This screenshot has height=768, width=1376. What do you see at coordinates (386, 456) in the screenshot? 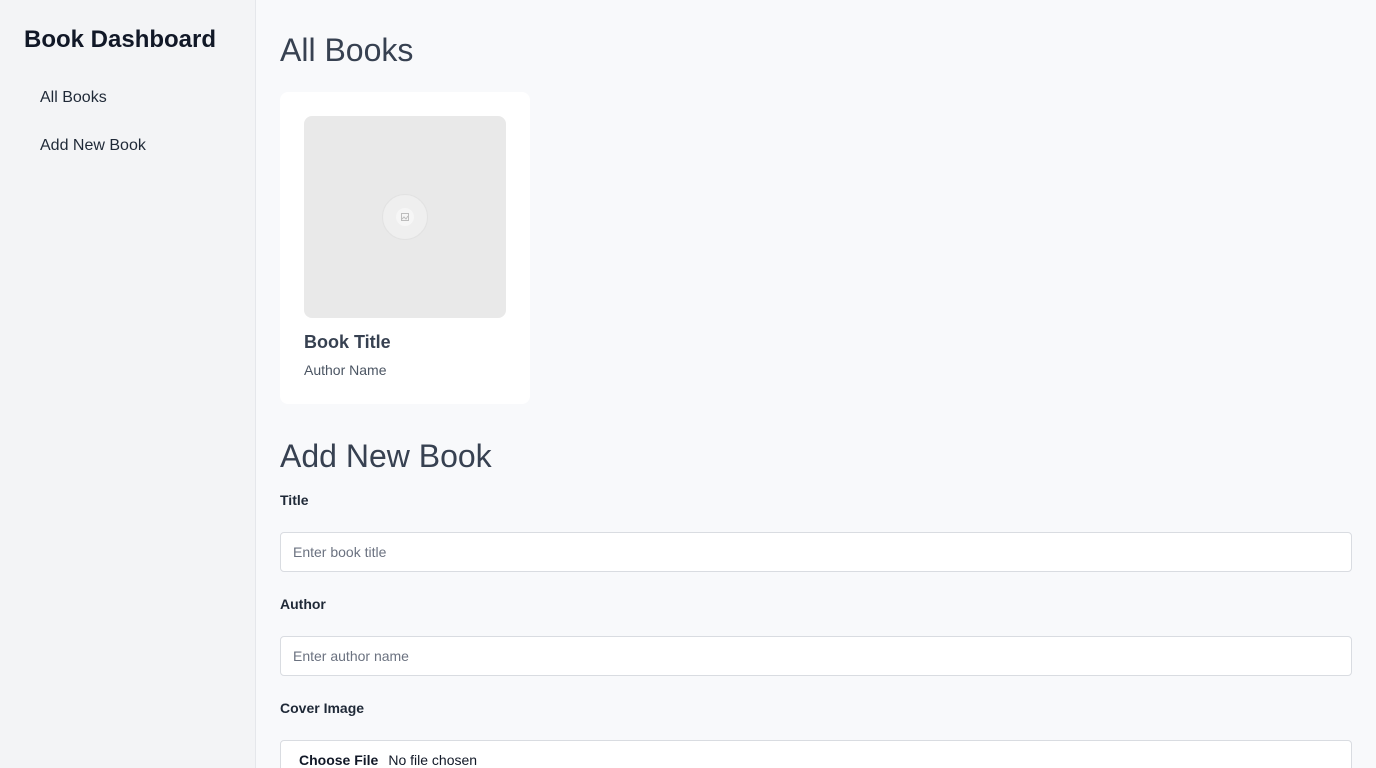
I see `add-book-heading: Add New Book` at bounding box center [386, 456].